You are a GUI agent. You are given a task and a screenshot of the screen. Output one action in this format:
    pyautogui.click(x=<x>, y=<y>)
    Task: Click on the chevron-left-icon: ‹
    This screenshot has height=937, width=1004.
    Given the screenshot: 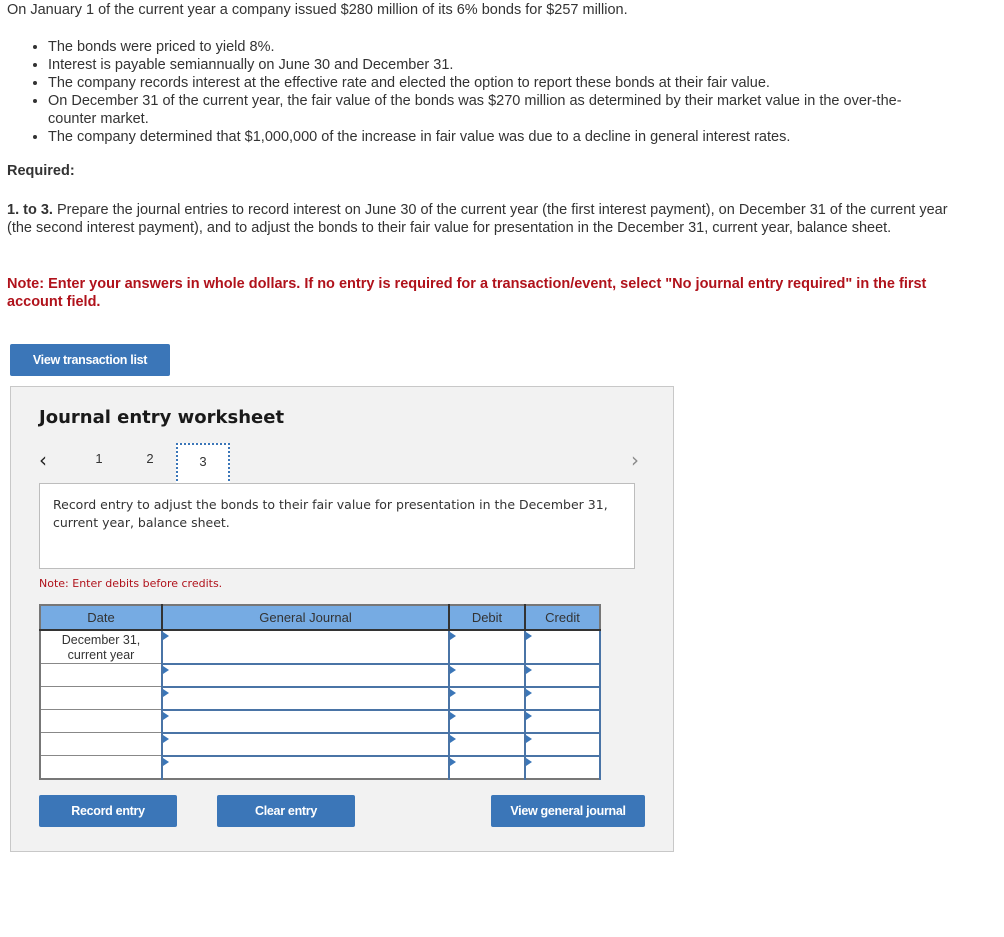 What is the action you would take?
    pyautogui.click(x=43, y=460)
    